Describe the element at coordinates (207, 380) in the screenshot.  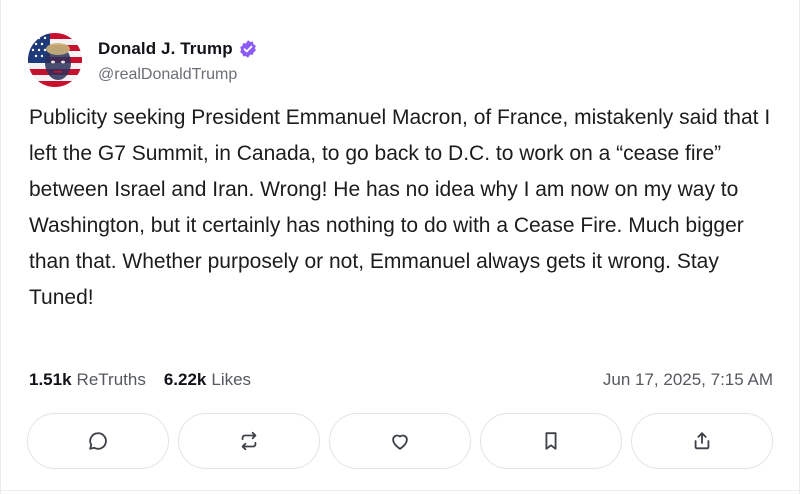
I see `likes-stat: 6.22k Likes` at that location.